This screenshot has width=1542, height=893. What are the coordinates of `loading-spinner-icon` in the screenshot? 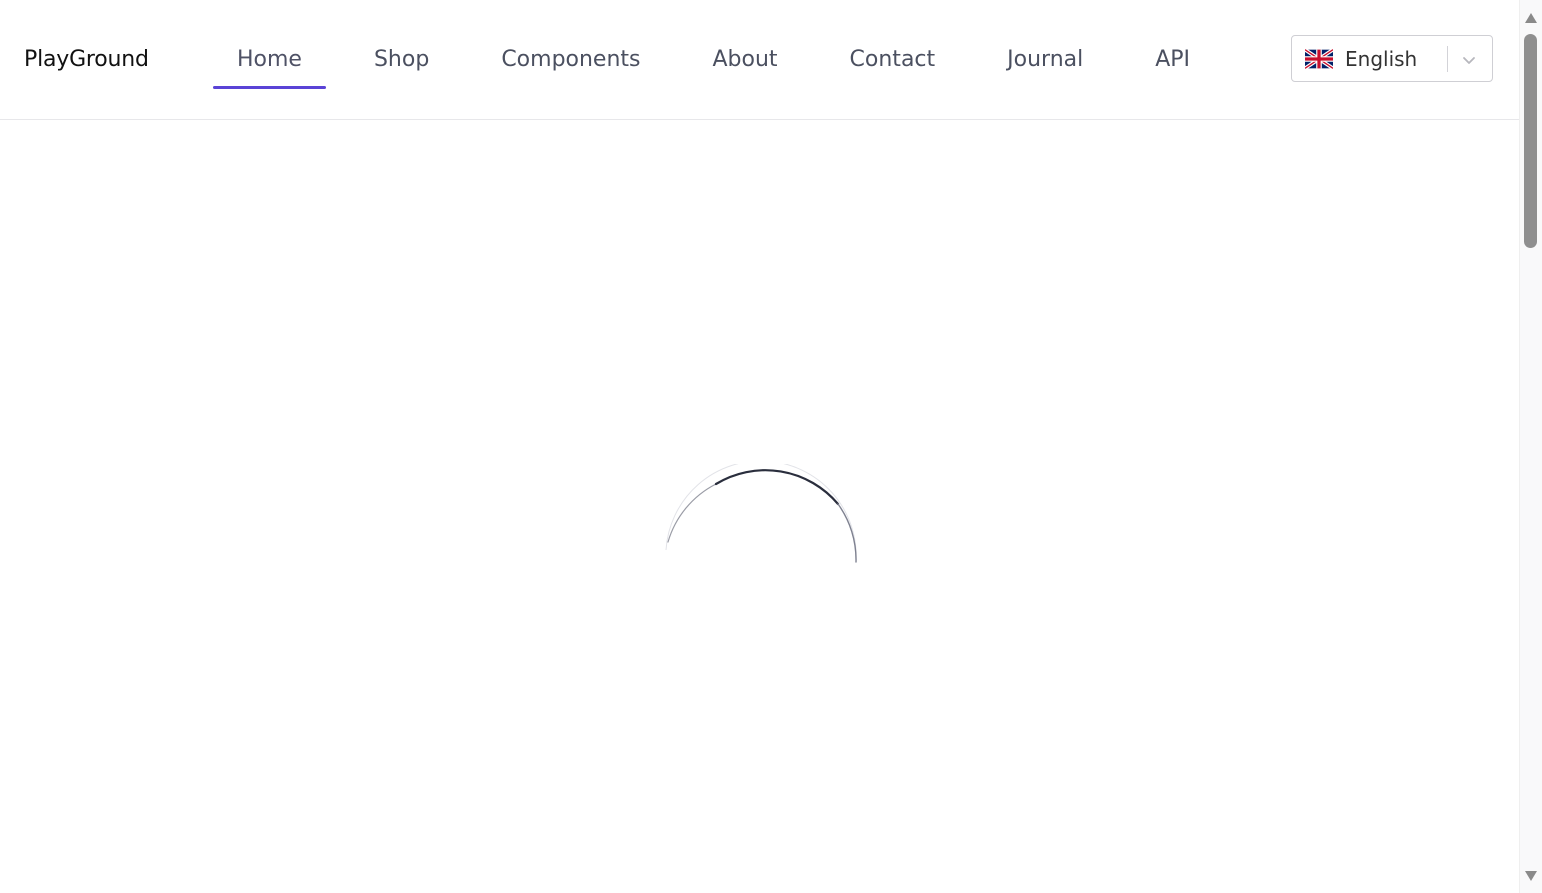 It's located at (761, 513).